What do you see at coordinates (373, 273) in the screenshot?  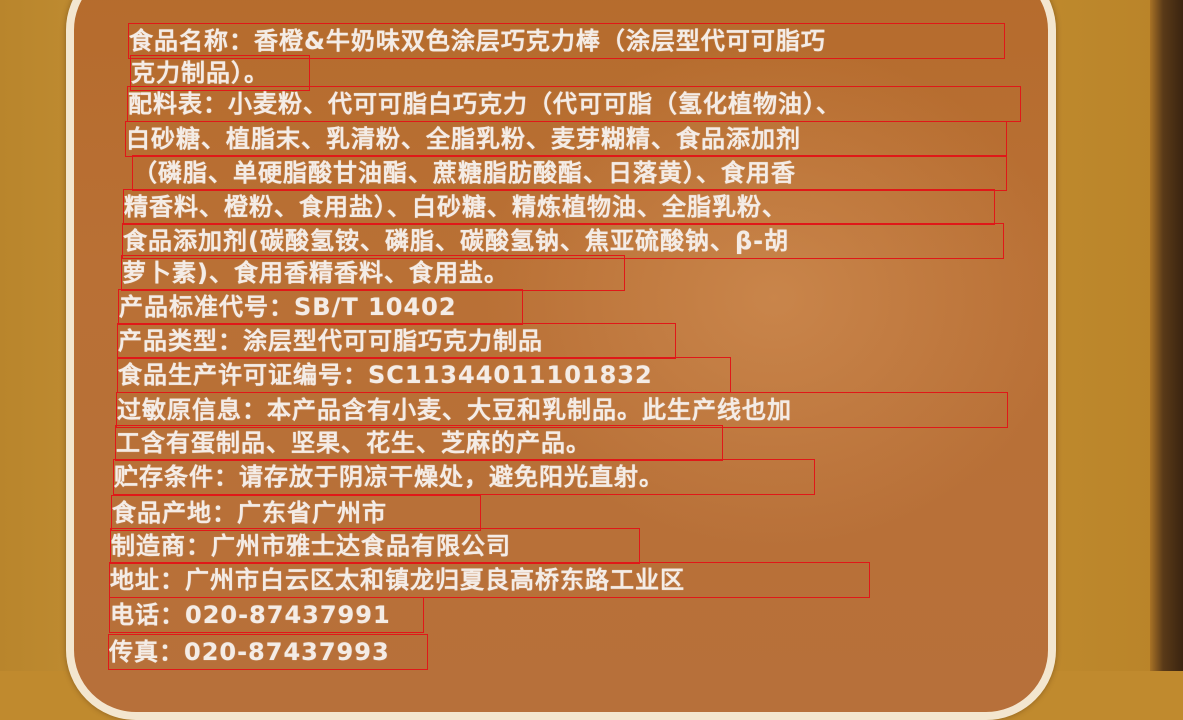 I see `label-text-line: 萝卜素)、食用香精香料、食用盐。` at bounding box center [373, 273].